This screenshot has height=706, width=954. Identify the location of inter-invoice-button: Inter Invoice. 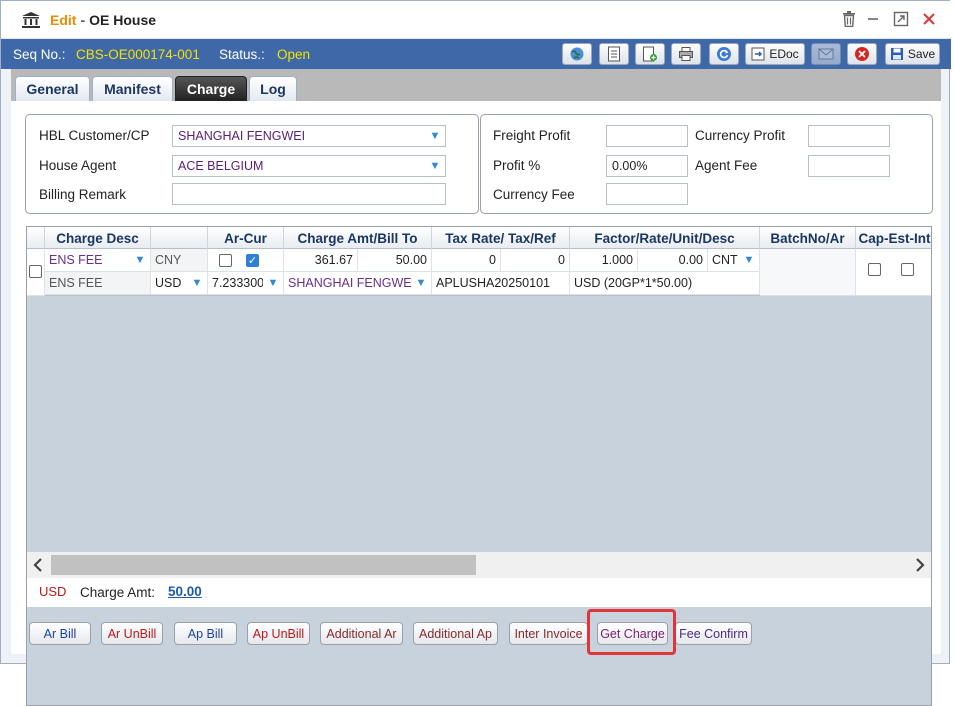
(548, 633).